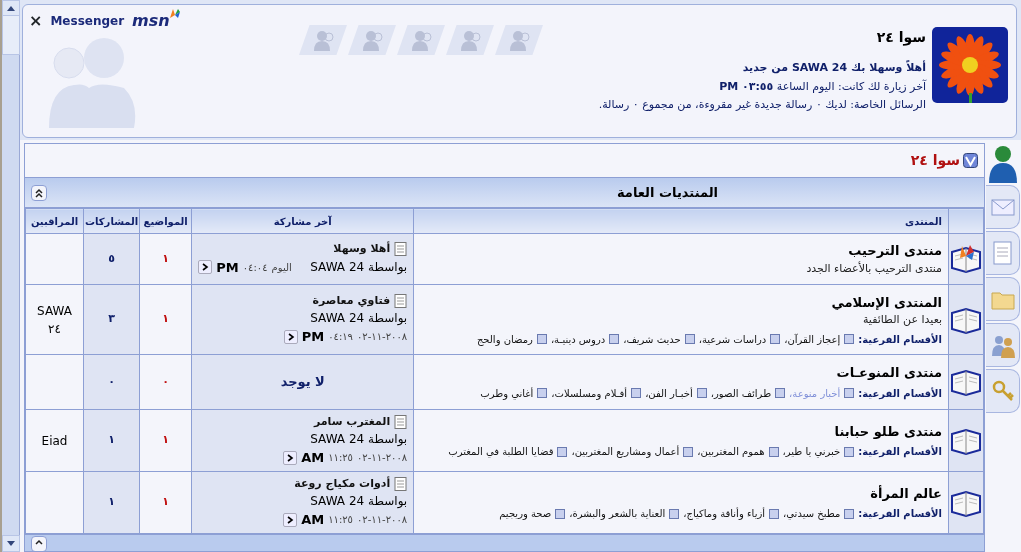  I want to click on subforum-link: صحة وريجيم, so click(525, 514).